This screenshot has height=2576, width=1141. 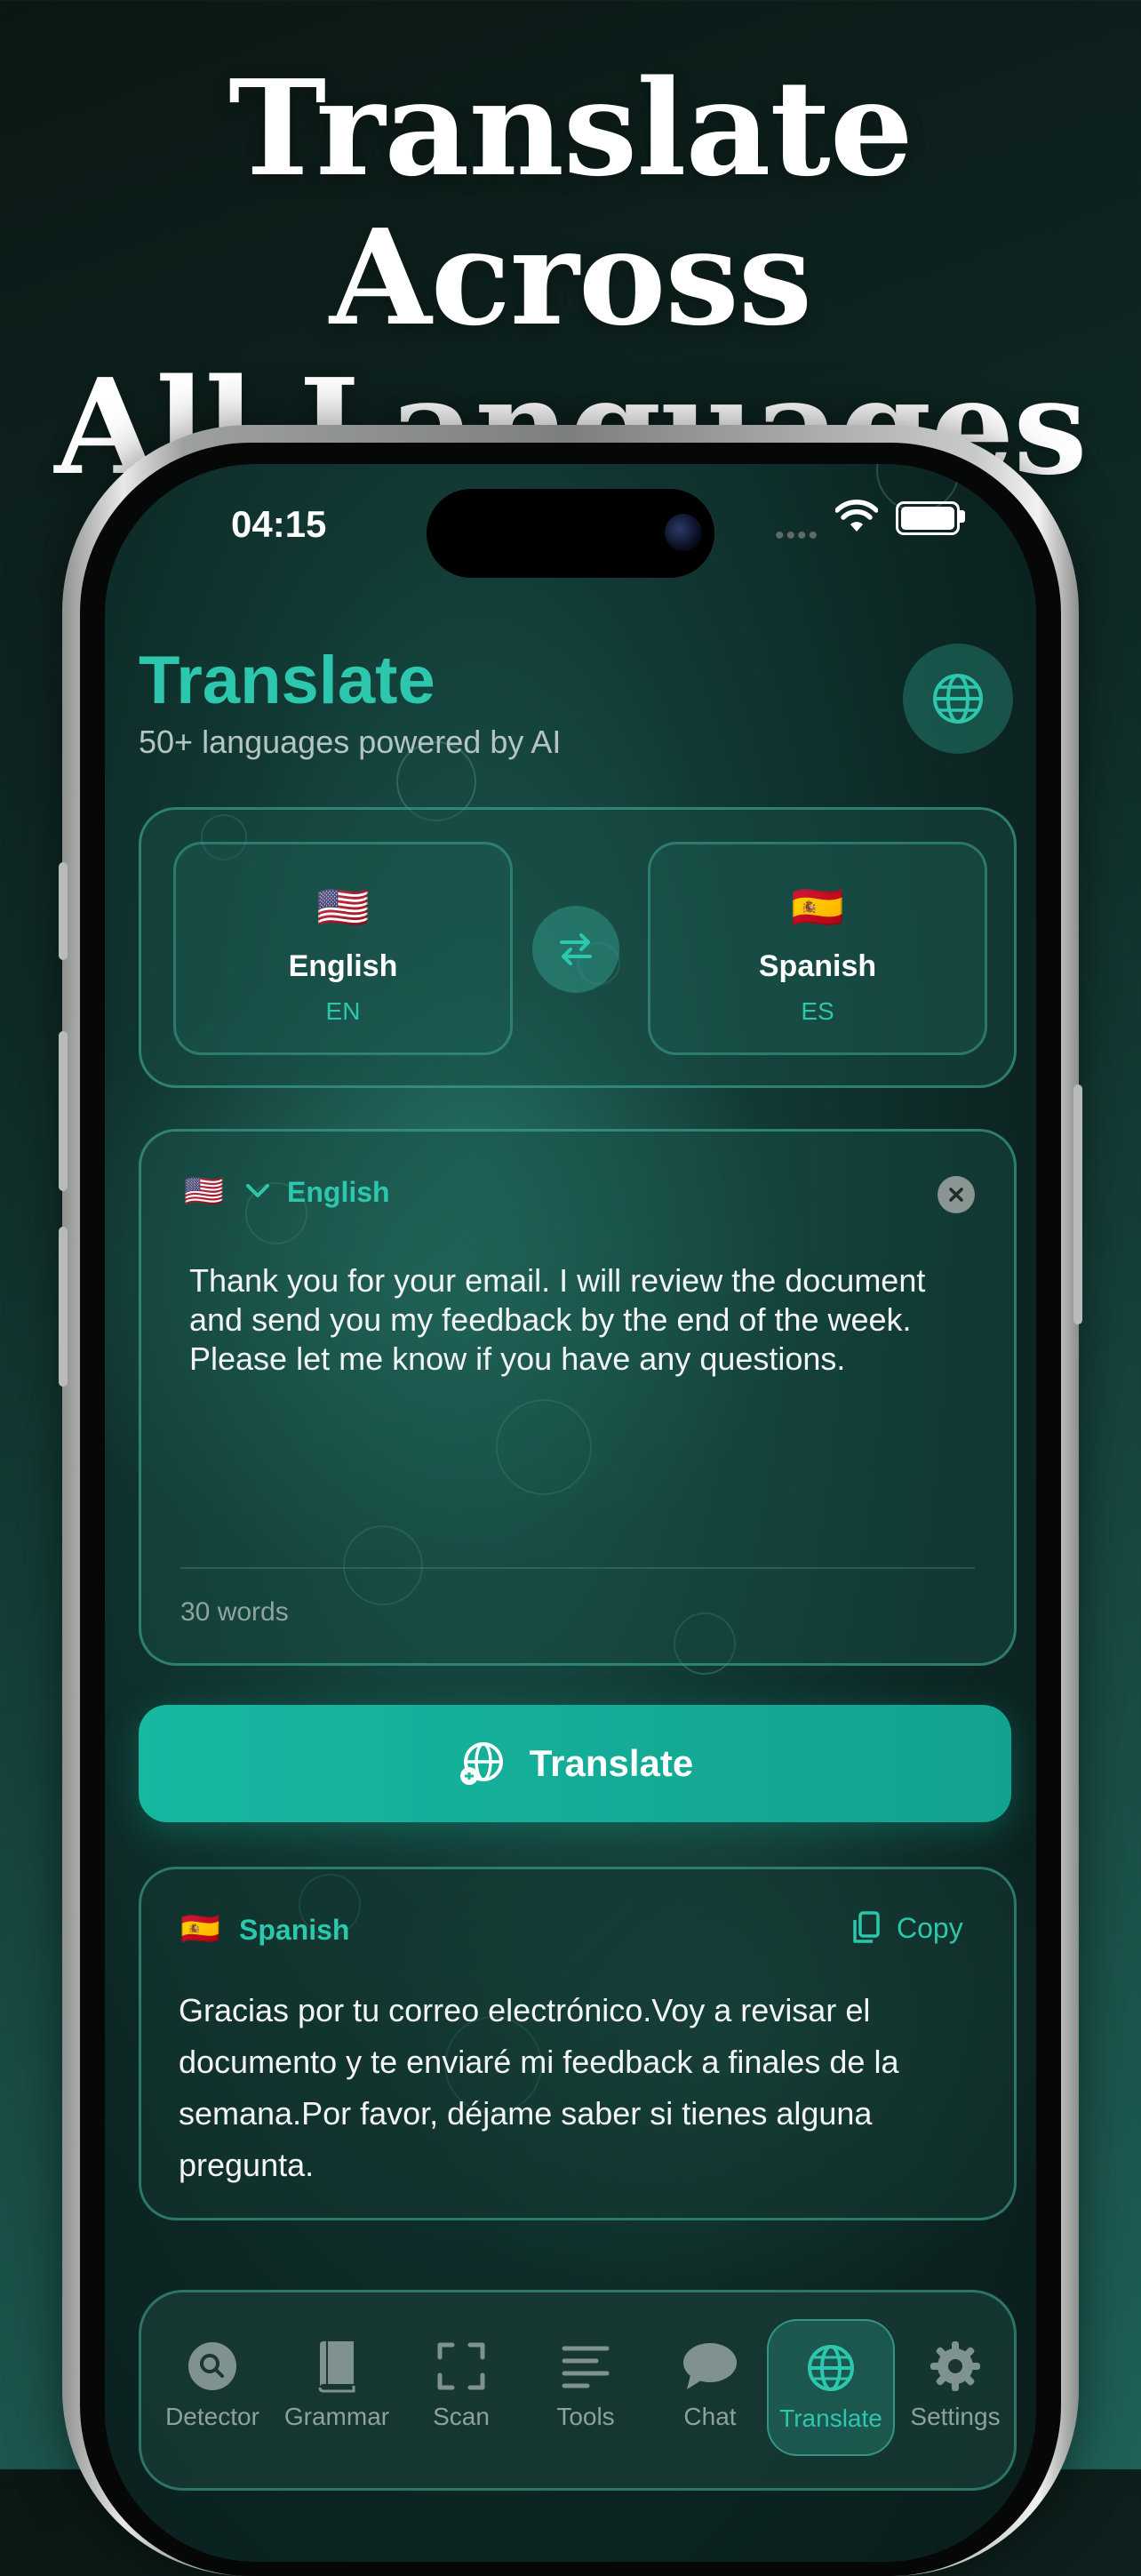 I want to click on phone-power-button, so click(x=1077, y=1204).